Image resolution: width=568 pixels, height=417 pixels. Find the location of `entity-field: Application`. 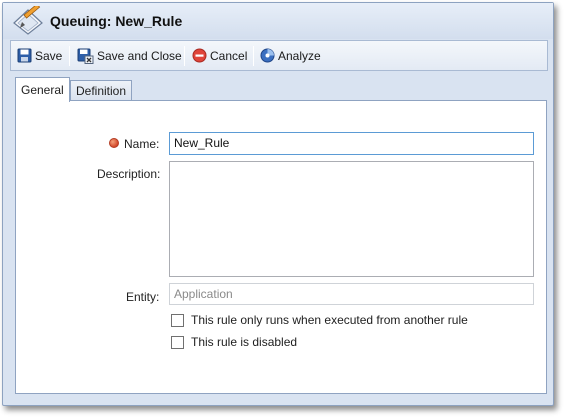

entity-field: Application is located at coordinates (351, 294).